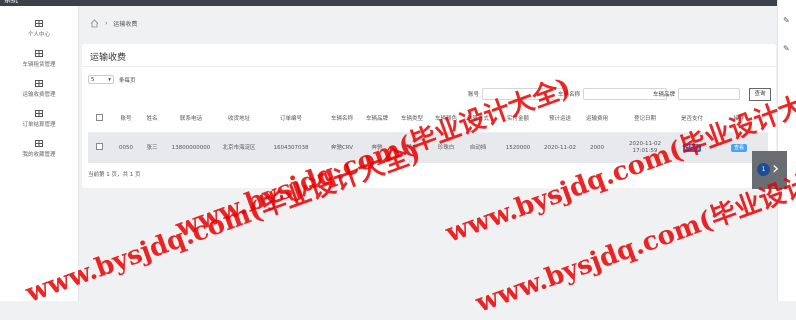 Image resolution: width=796 pixels, height=320 pixels. I want to click on chevron-down-icon: ▾, so click(109, 79).